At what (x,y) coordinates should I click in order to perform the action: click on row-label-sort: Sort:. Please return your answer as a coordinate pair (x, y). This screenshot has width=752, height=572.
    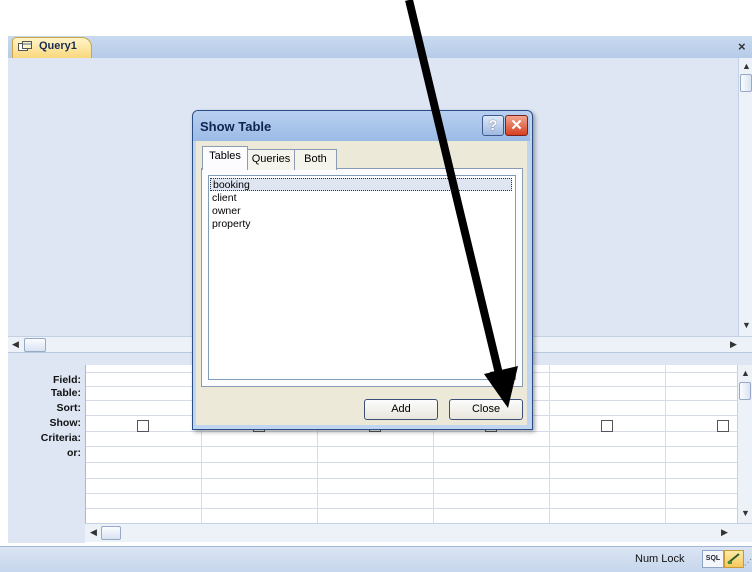
    Looking at the image, I should click on (69, 408).